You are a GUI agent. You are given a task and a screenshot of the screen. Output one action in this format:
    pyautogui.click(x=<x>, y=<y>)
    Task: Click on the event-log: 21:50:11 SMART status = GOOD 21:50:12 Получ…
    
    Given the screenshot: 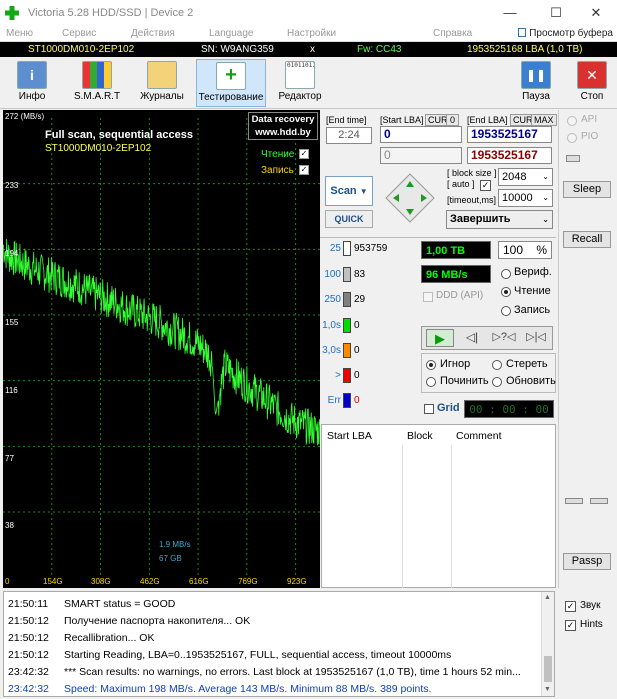 What is the action you would take?
    pyautogui.click(x=279, y=644)
    